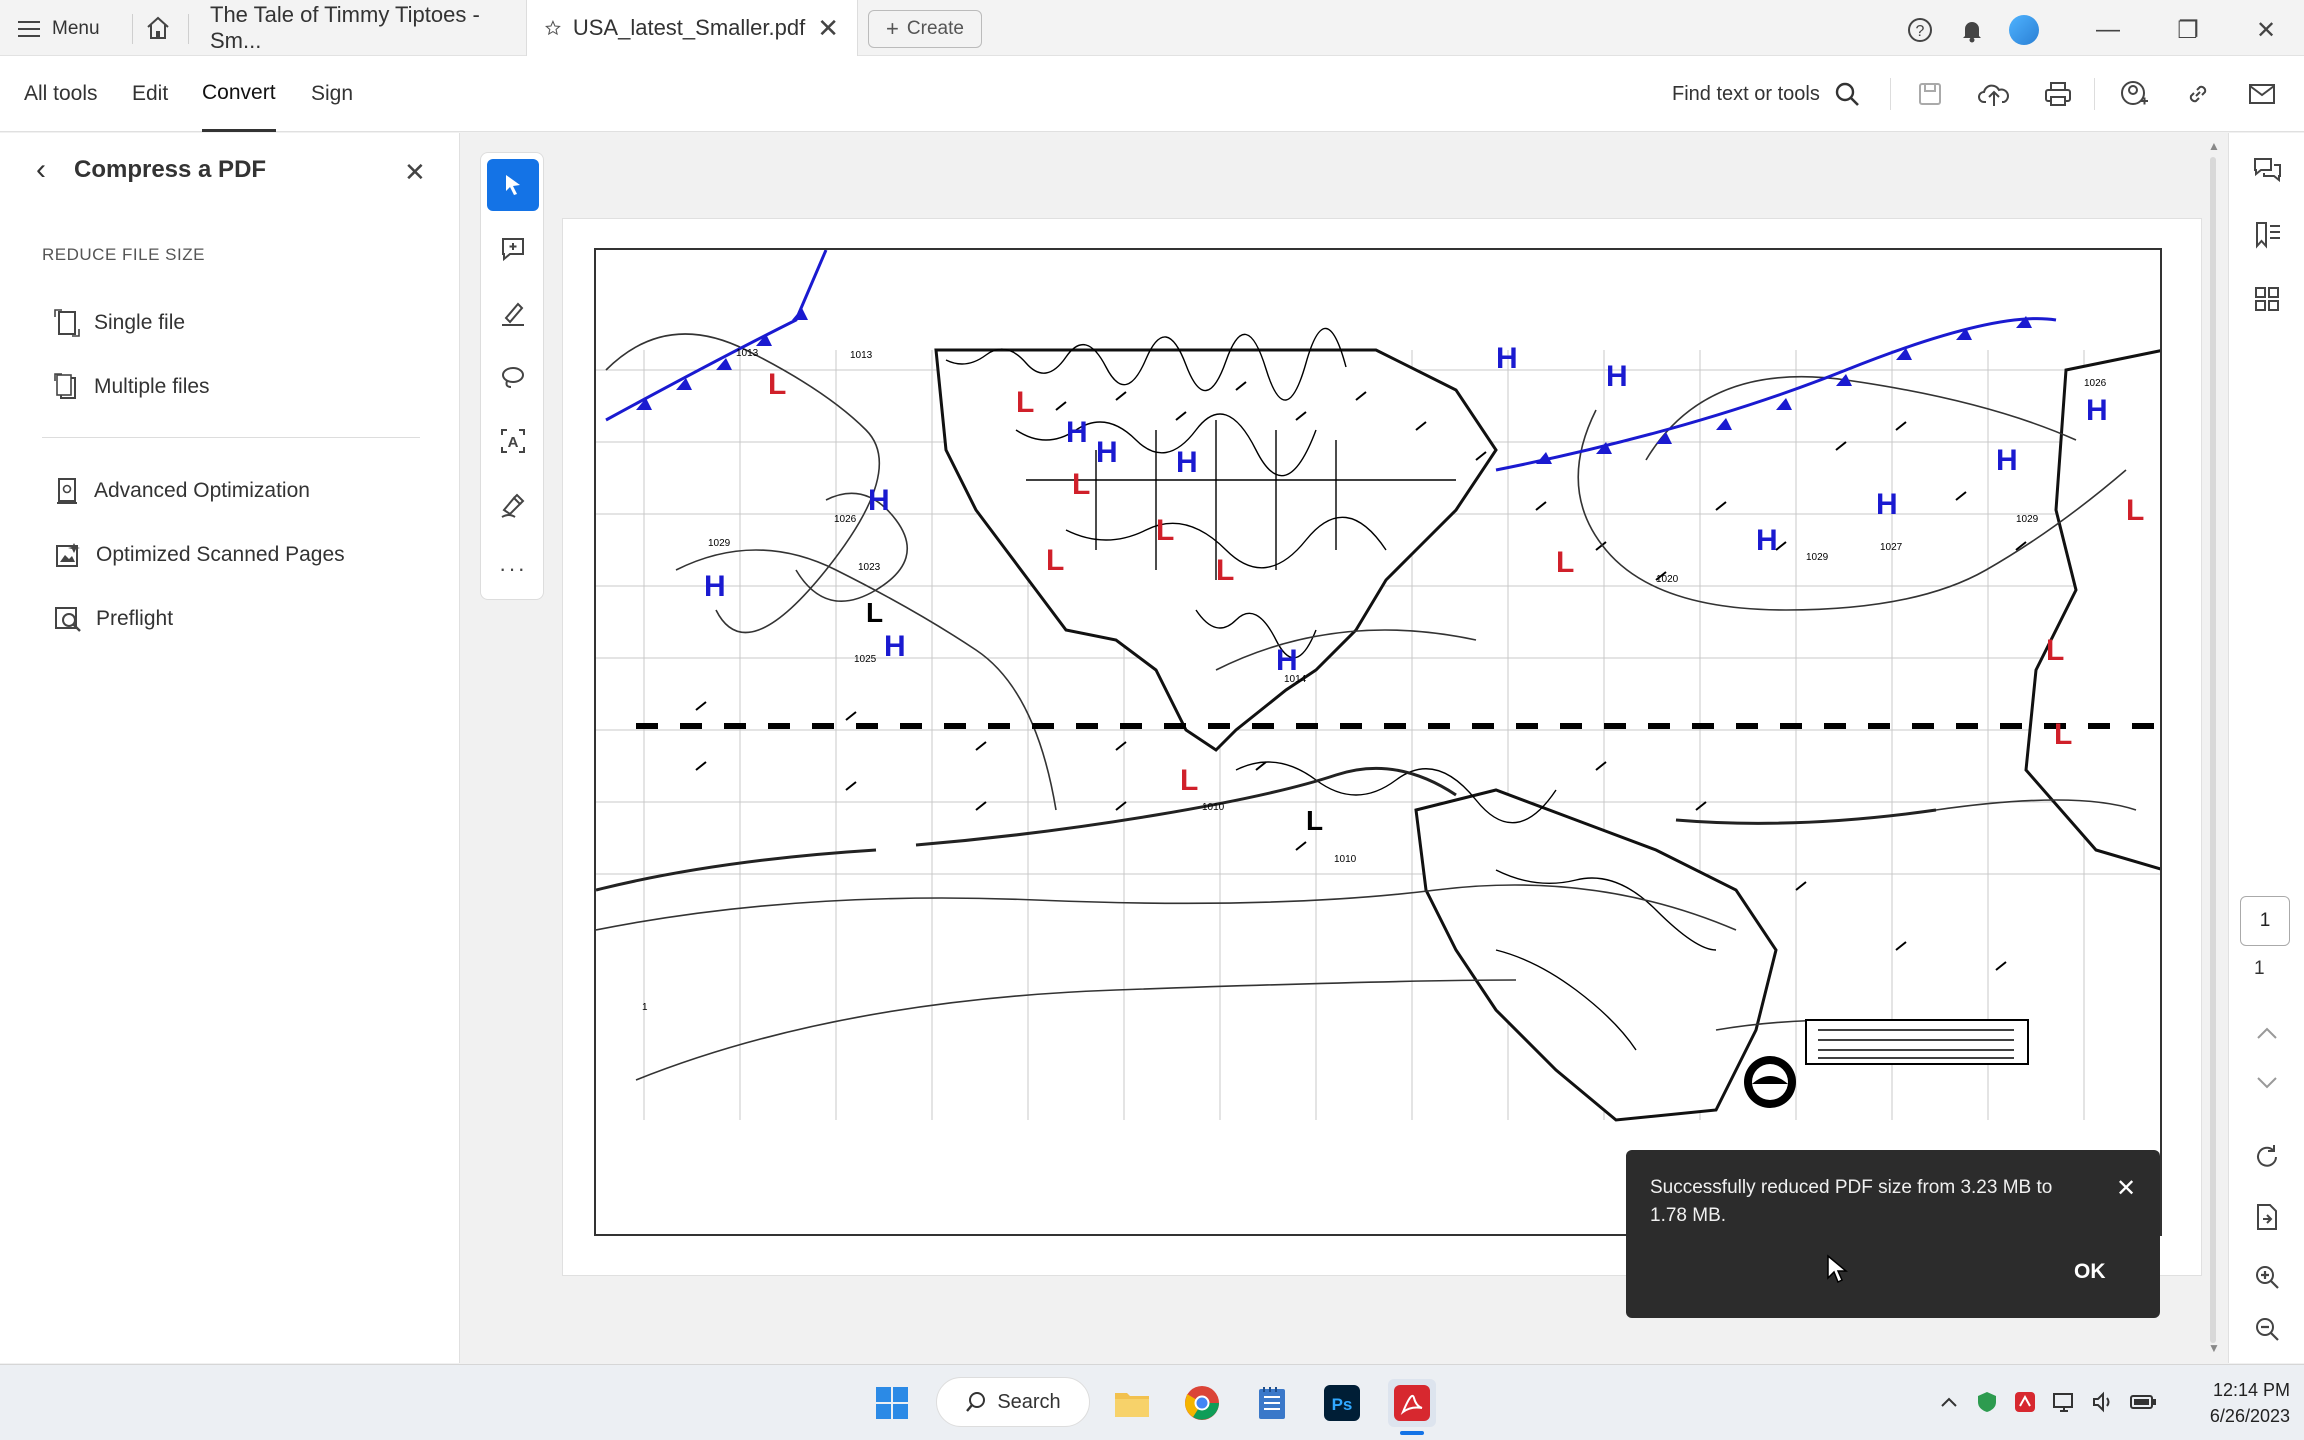 The image size is (2304, 1440). Describe the element at coordinates (1837, 1271) in the screenshot. I see `mouse-cursor-icon` at that location.